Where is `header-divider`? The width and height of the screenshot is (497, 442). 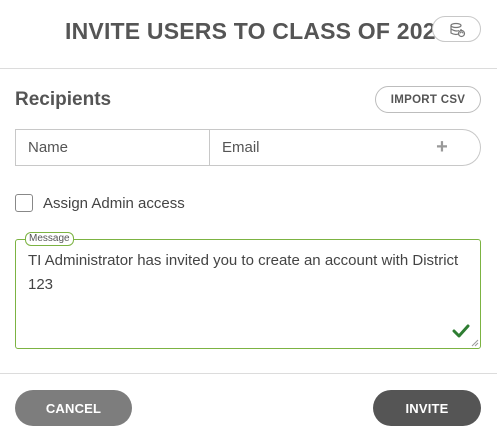 header-divider is located at coordinates (248, 68).